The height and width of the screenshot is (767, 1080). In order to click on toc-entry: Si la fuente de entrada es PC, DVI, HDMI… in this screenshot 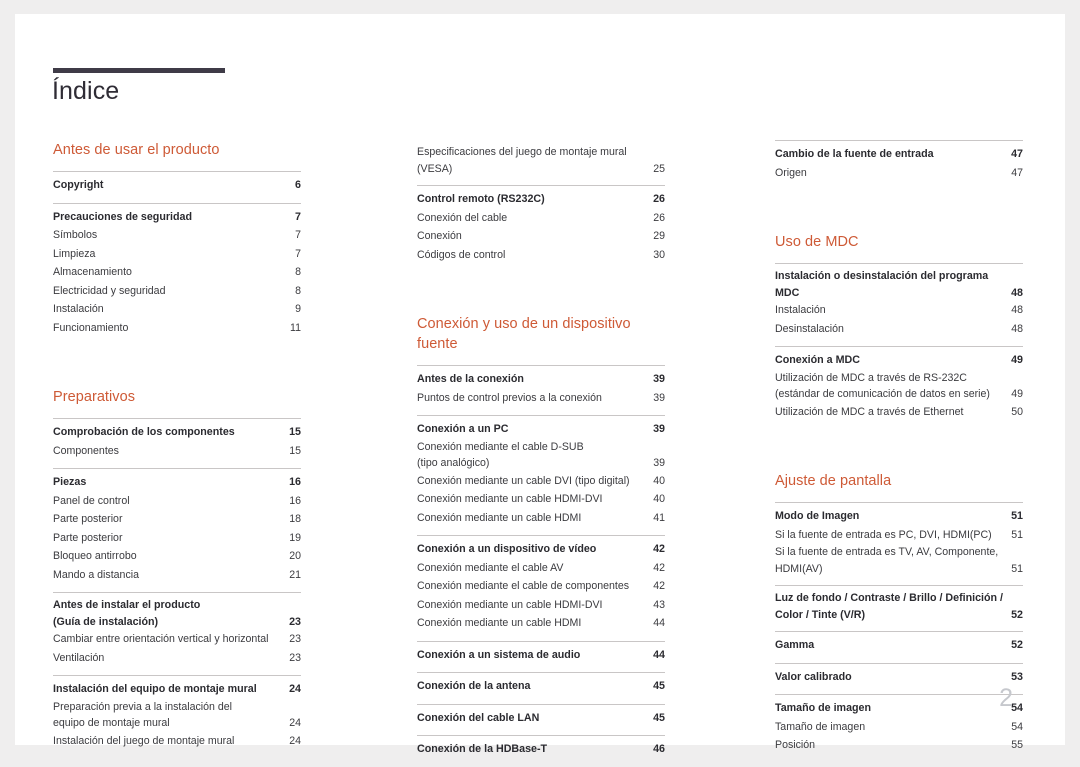, I will do `click(899, 535)`.